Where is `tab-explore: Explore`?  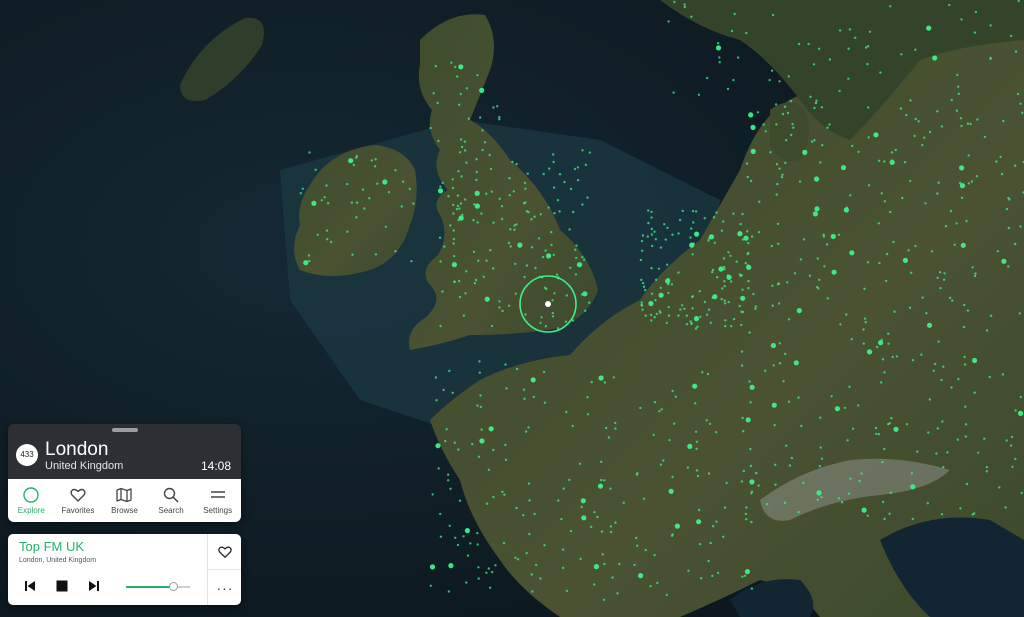
tab-explore: Explore is located at coordinates (31, 500).